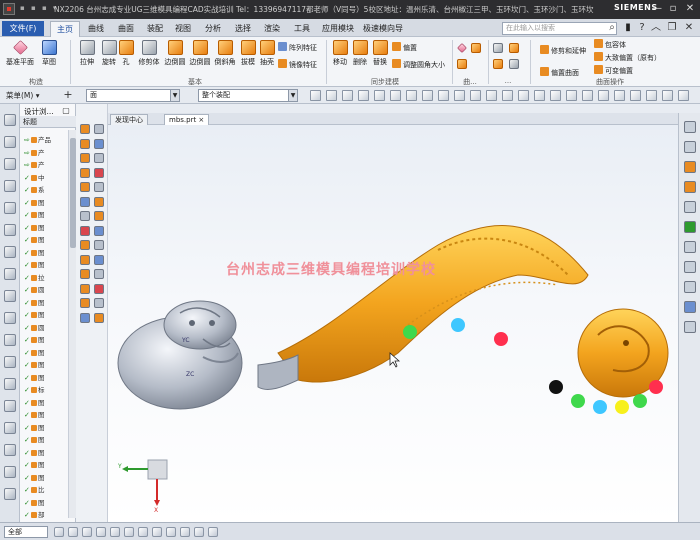  What do you see at coordinates (657, 9) in the screenshot?
I see `minimize-icon: —` at bounding box center [657, 9].